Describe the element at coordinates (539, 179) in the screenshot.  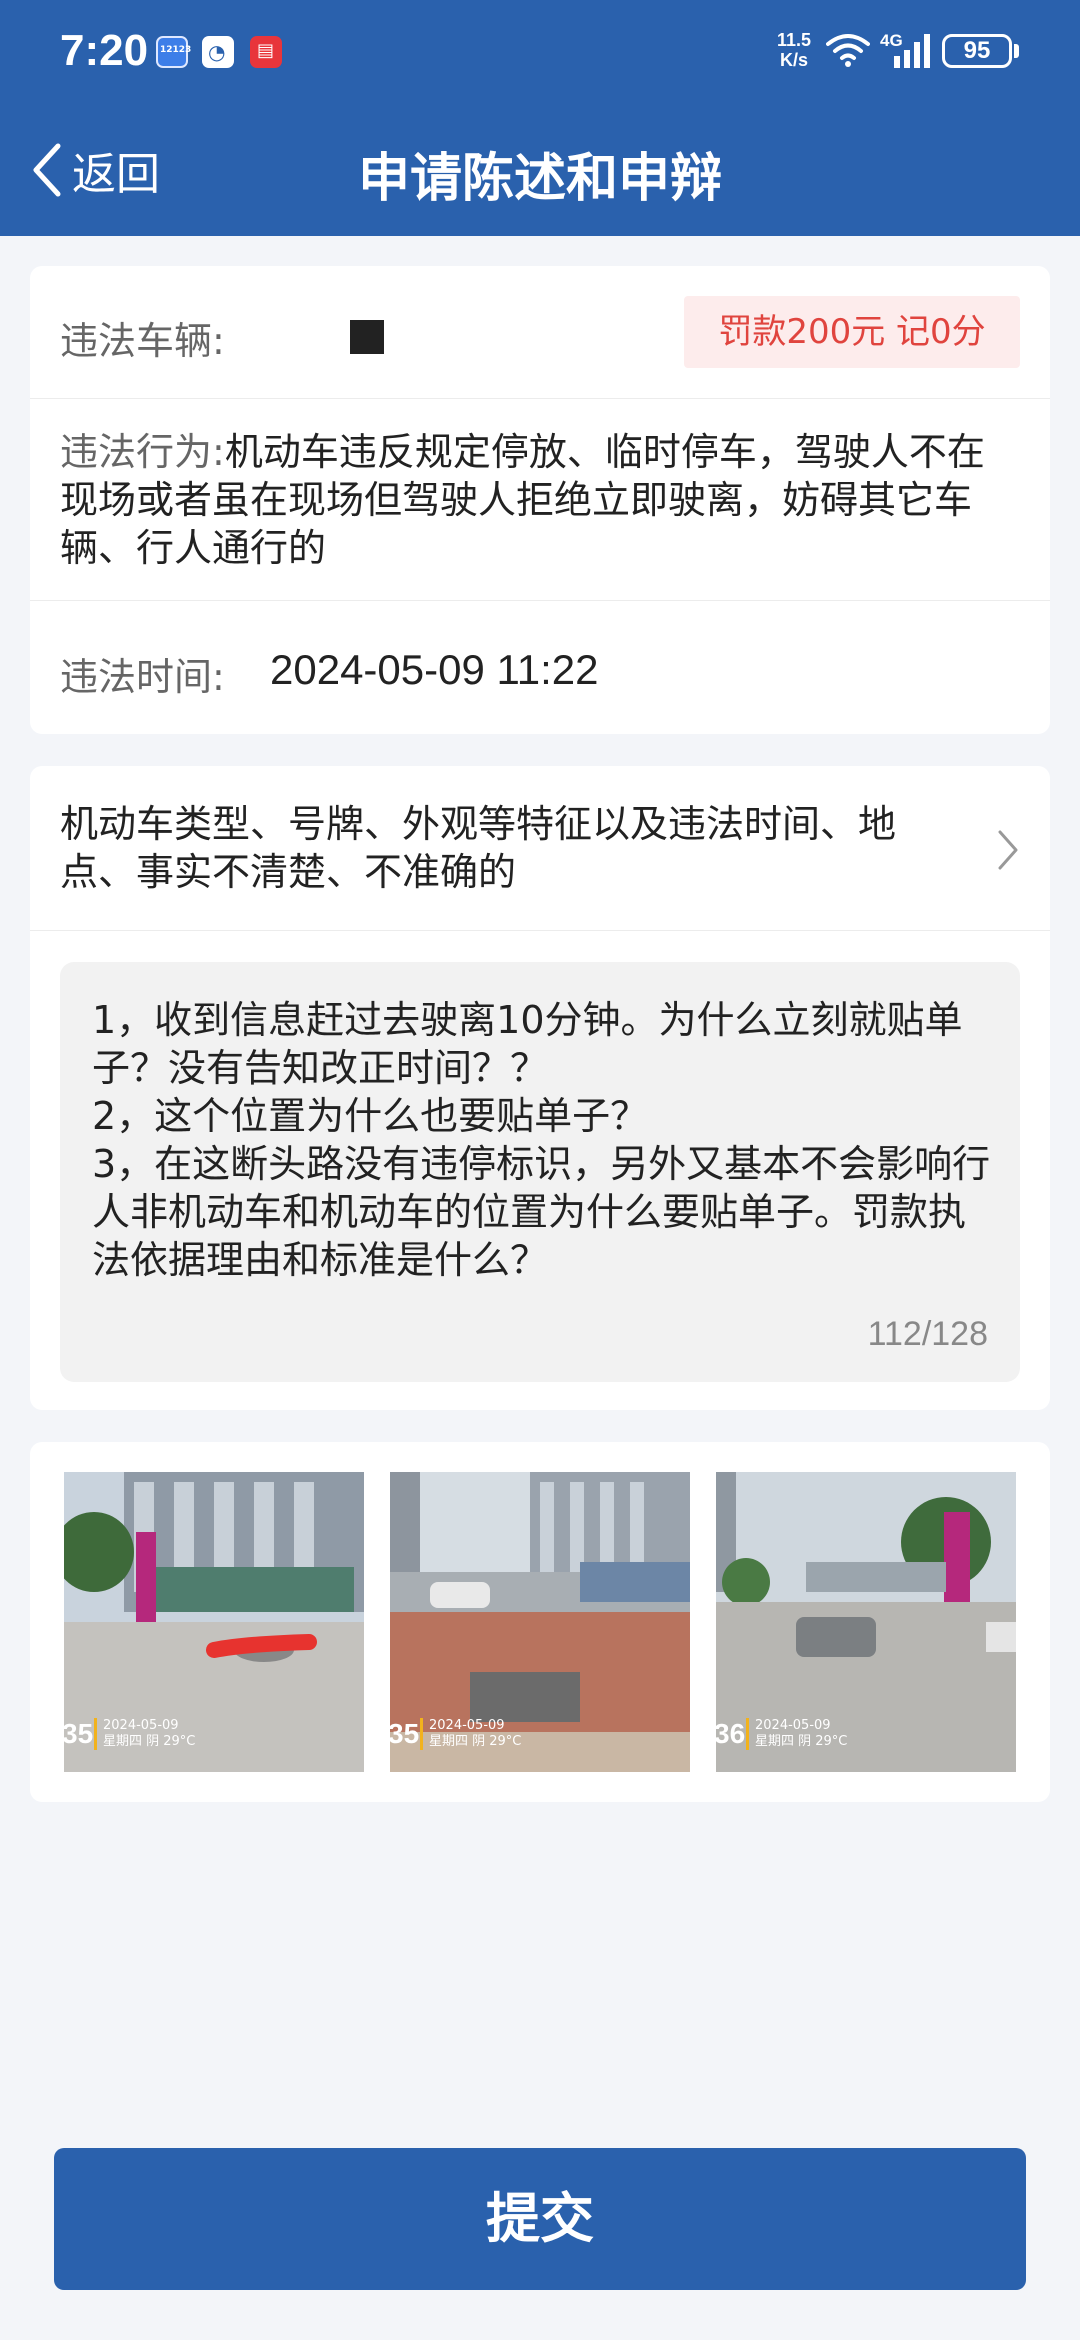
I see `page-title: 申请陈述和申辩` at that location.